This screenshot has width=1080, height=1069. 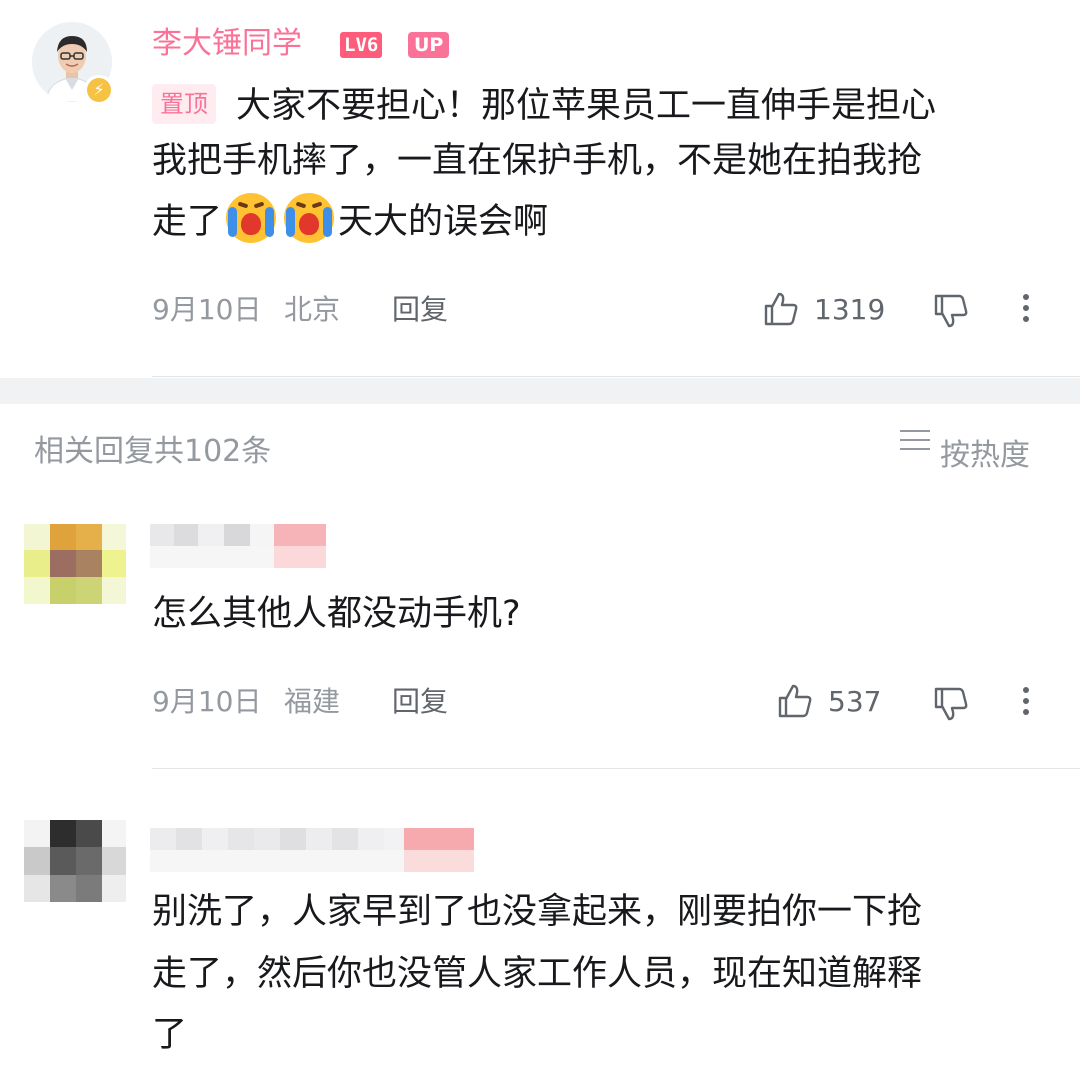 I want to click on reply-location: 福建, so click(x=312, y=701).